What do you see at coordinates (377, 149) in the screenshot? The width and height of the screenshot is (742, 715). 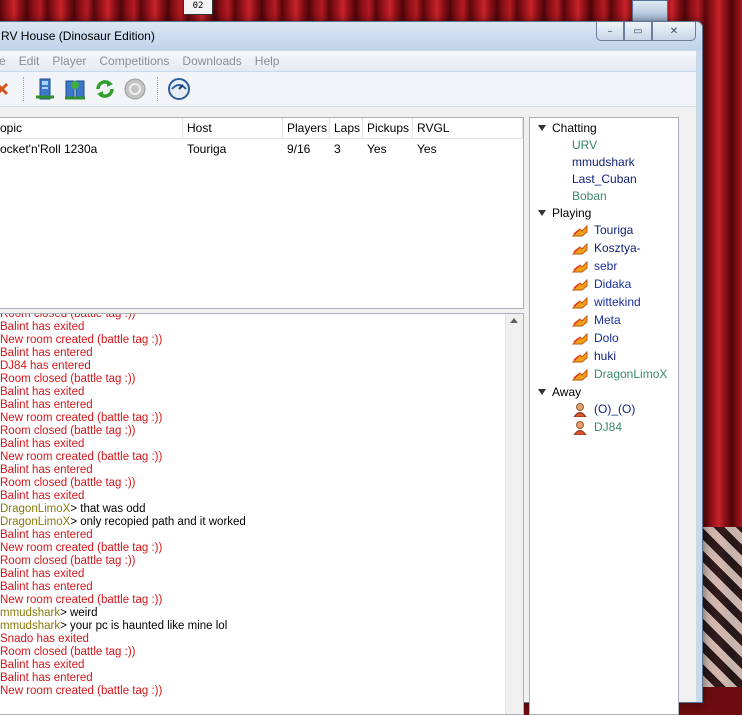 I see `cell-pickups: Yes` at bounding box center [377, 149].